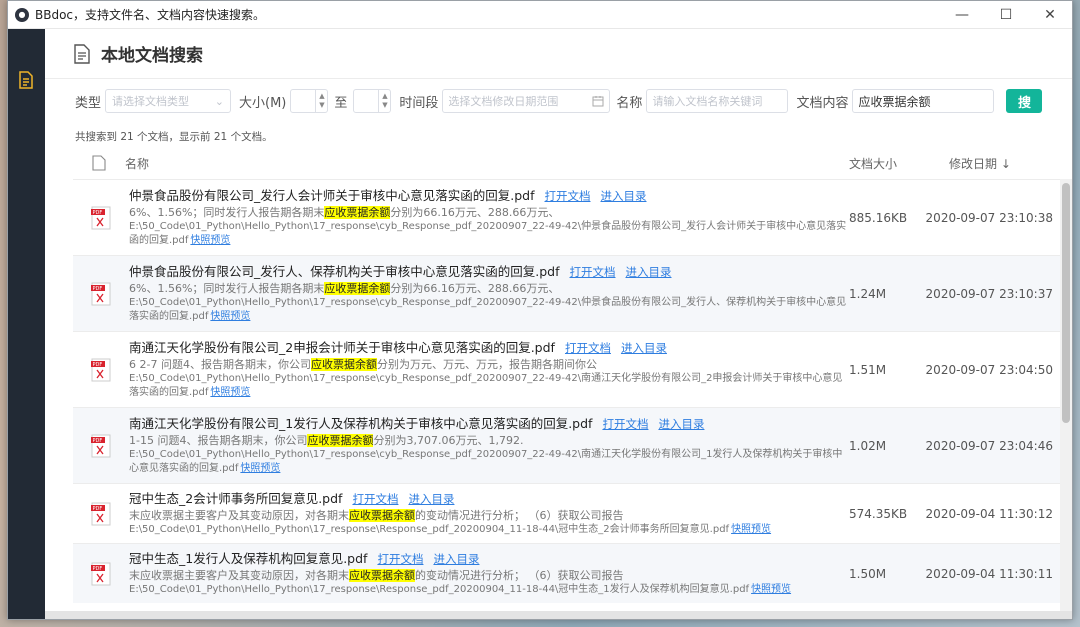  Describe the element at coordinates (989, 445) in the screenshot. I see `modified-date: 2020-09-07 23:04:46` at that location.